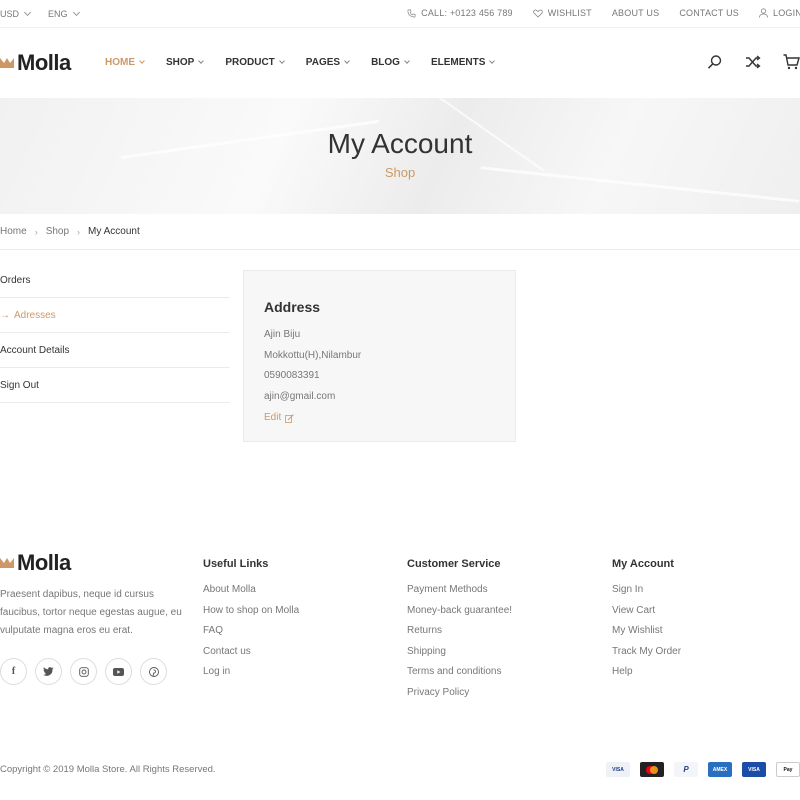 This screenshot has height=800, width=800. Describe the element at coordinates (292, 375) in the screenshot. I see `address-phone: 0590083391` at that location.